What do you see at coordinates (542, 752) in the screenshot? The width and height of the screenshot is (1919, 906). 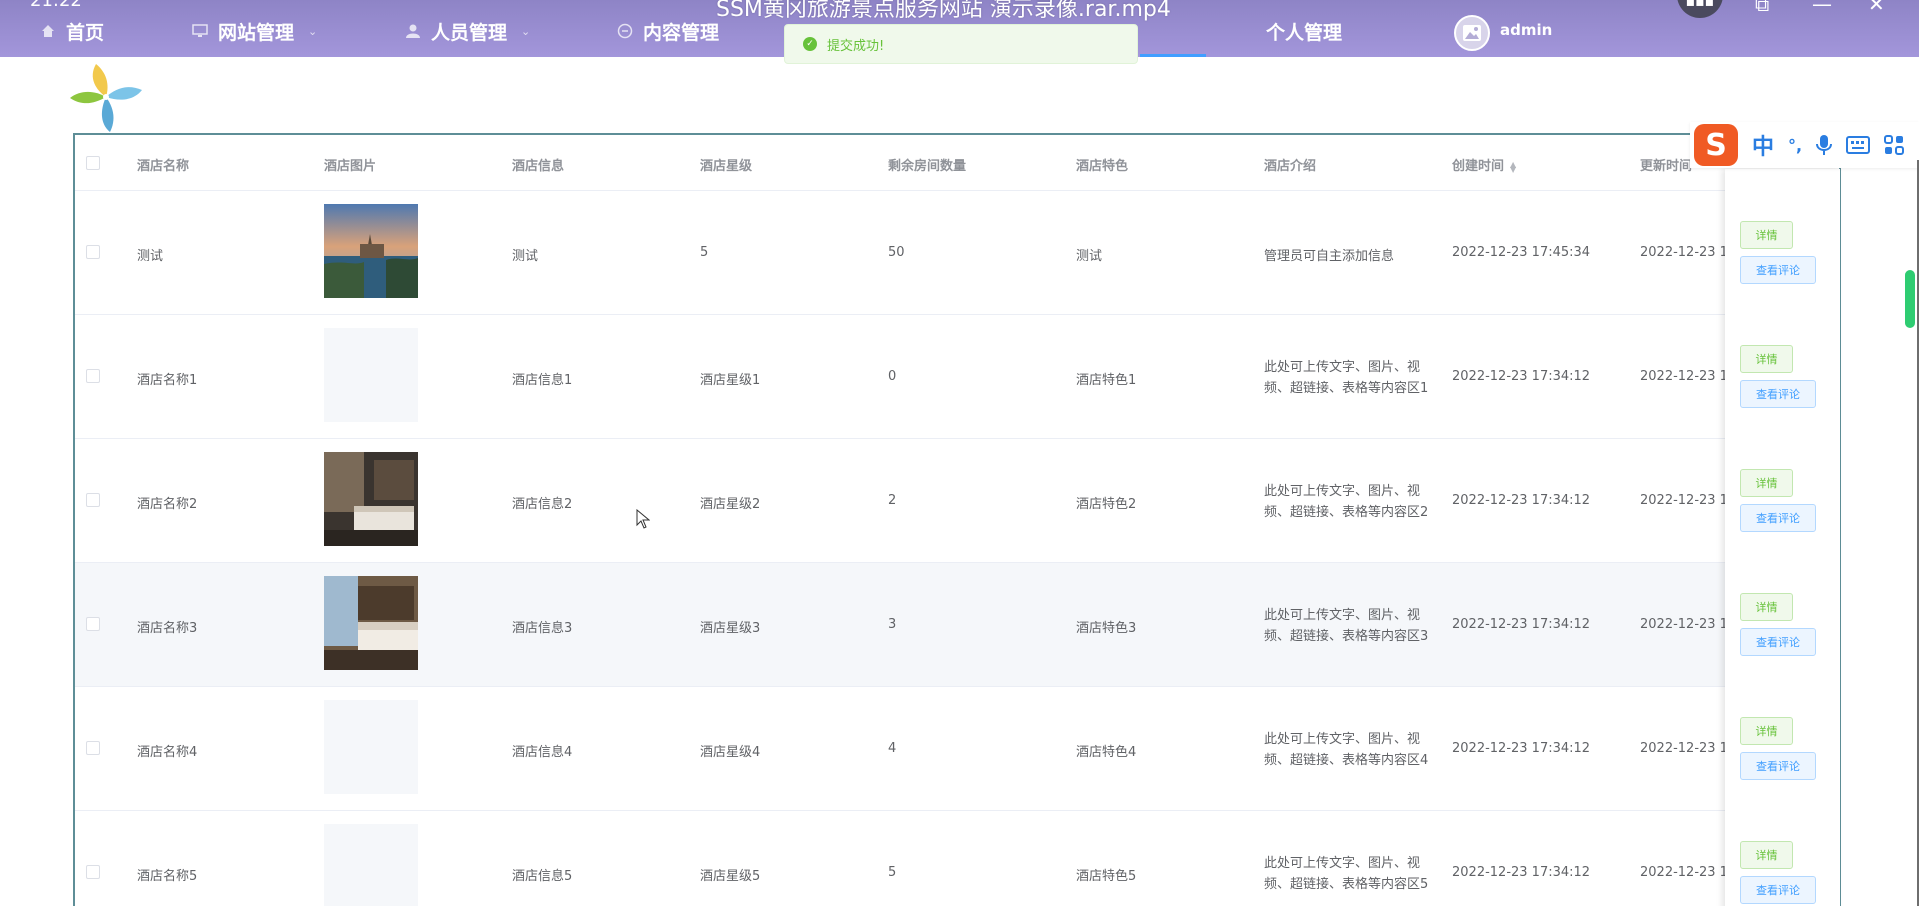 I see `cell-info: 酒店信息4` at bounding box center [542, 752].